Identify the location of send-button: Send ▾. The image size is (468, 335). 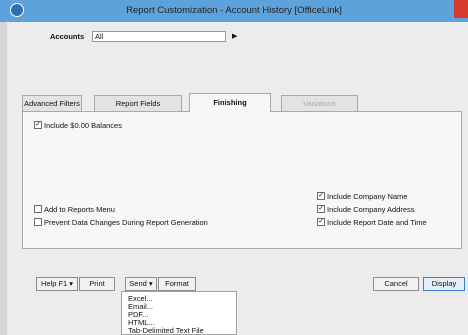
(141, 284).